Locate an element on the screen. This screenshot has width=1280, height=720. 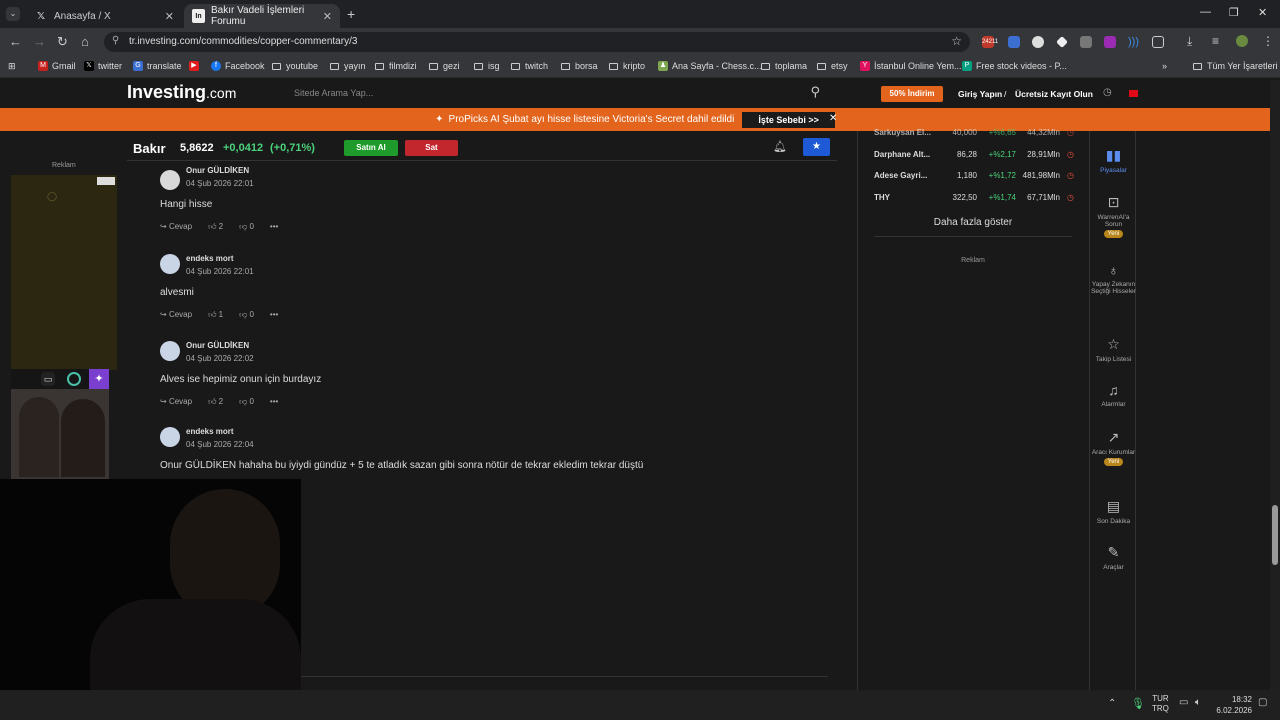
bookmark-folder-etsy: etsy is located at coordinates (832, 66).